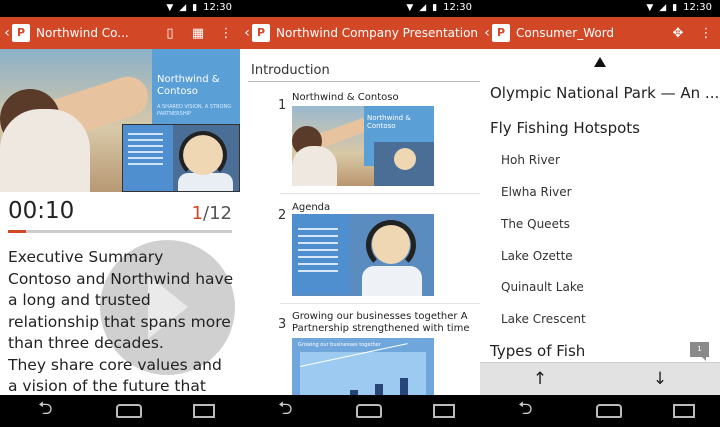  I want to click on current-slide-number: 1, so click(197, 213).